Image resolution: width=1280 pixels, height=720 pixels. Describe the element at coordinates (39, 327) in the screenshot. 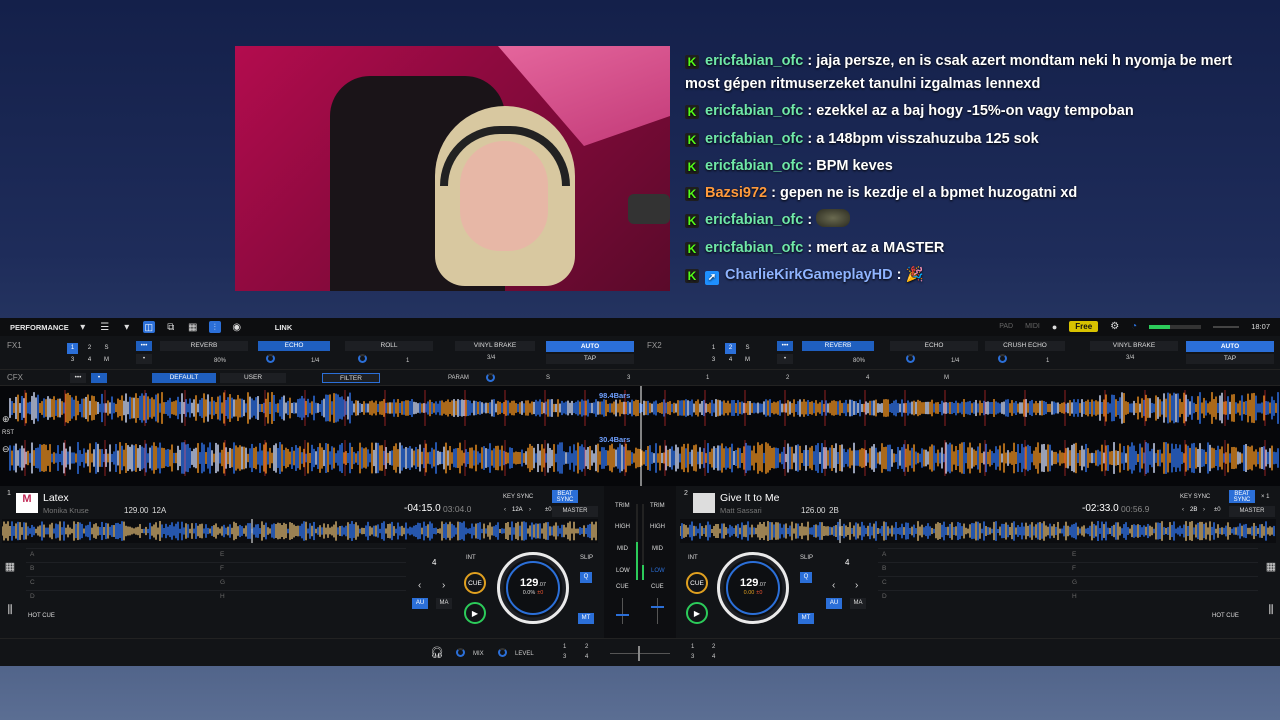

I see `mode-select: PERFORMANCE` at that location.